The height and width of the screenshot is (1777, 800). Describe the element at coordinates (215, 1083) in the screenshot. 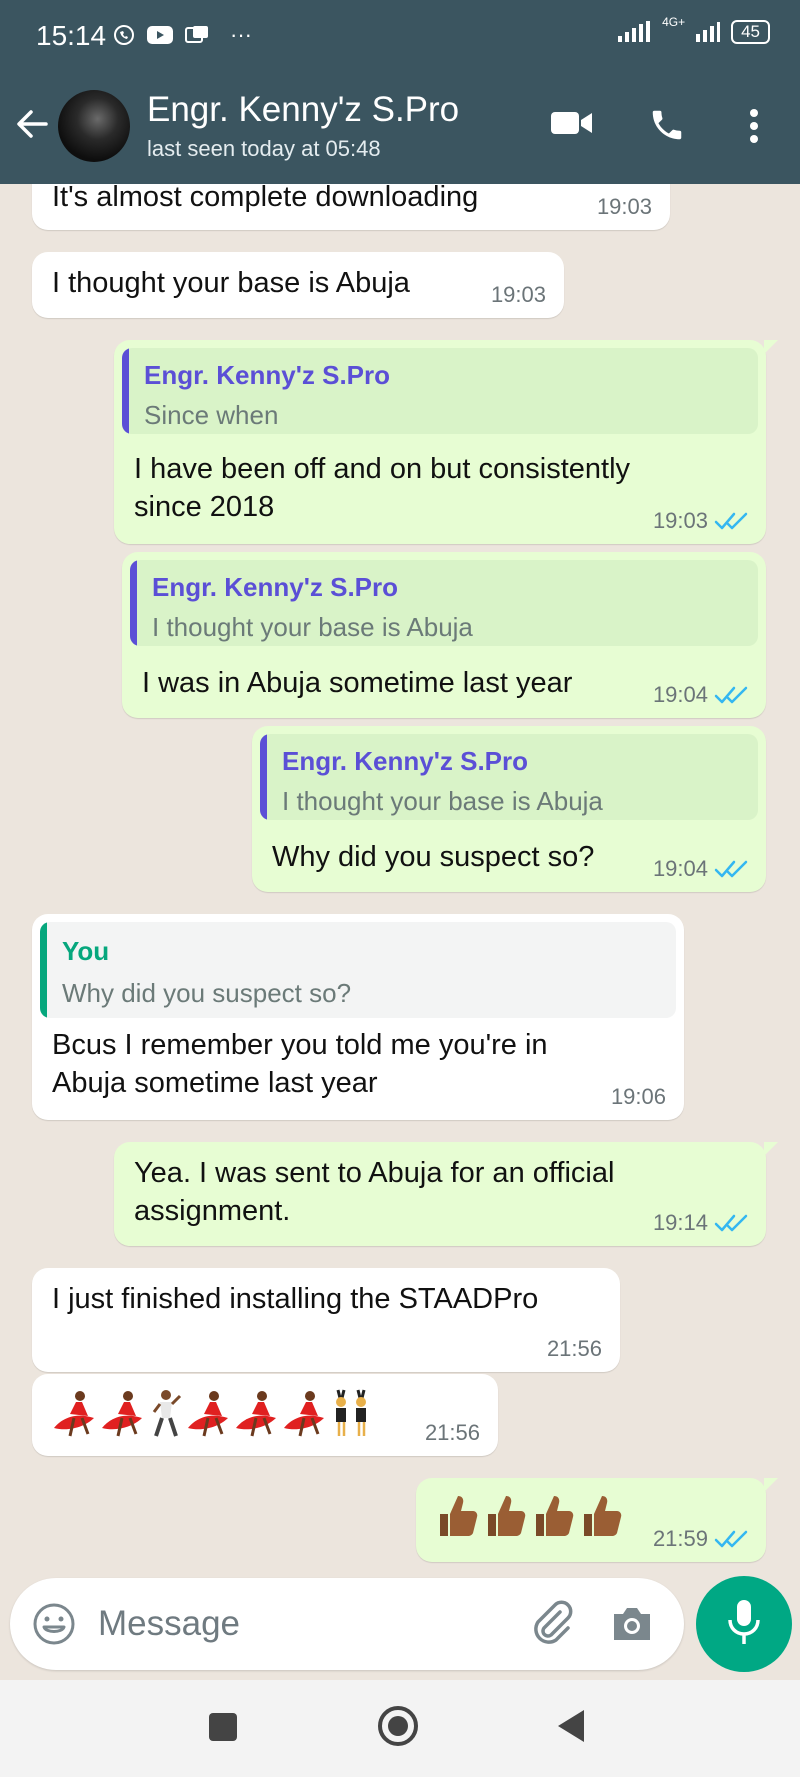

I see `message-text-line-2: Abuja sometime last year` at that location.